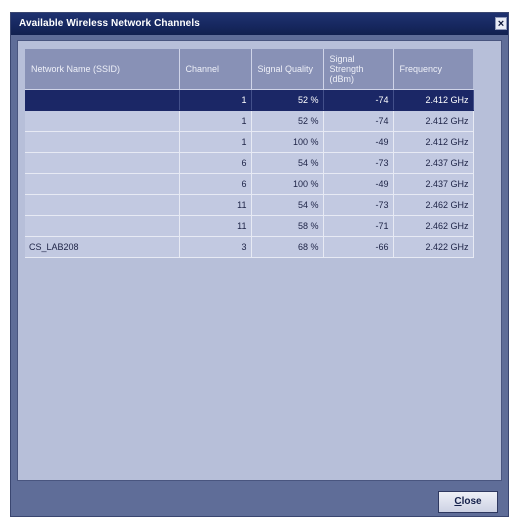 Image resolution: width=509 pixels, height=519 pixels. What do you see at coordinates (471, 501) in the screenshot?
I see `close-button-label: lose` at bounding box center [471, 501].